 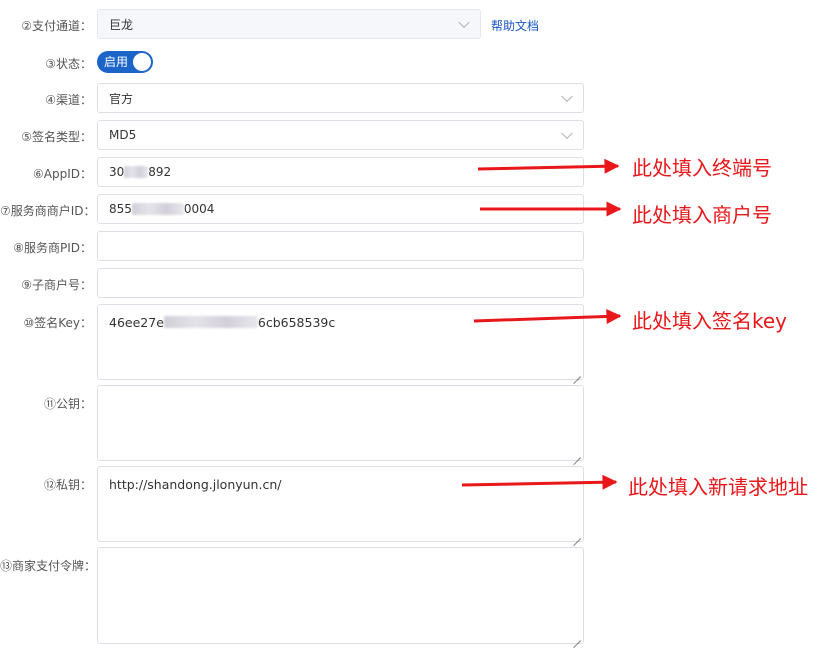 What do you see at coordinates (548, 166) in the screenshot?
I see `arrow-terminal` at bounding box center [548, 166].